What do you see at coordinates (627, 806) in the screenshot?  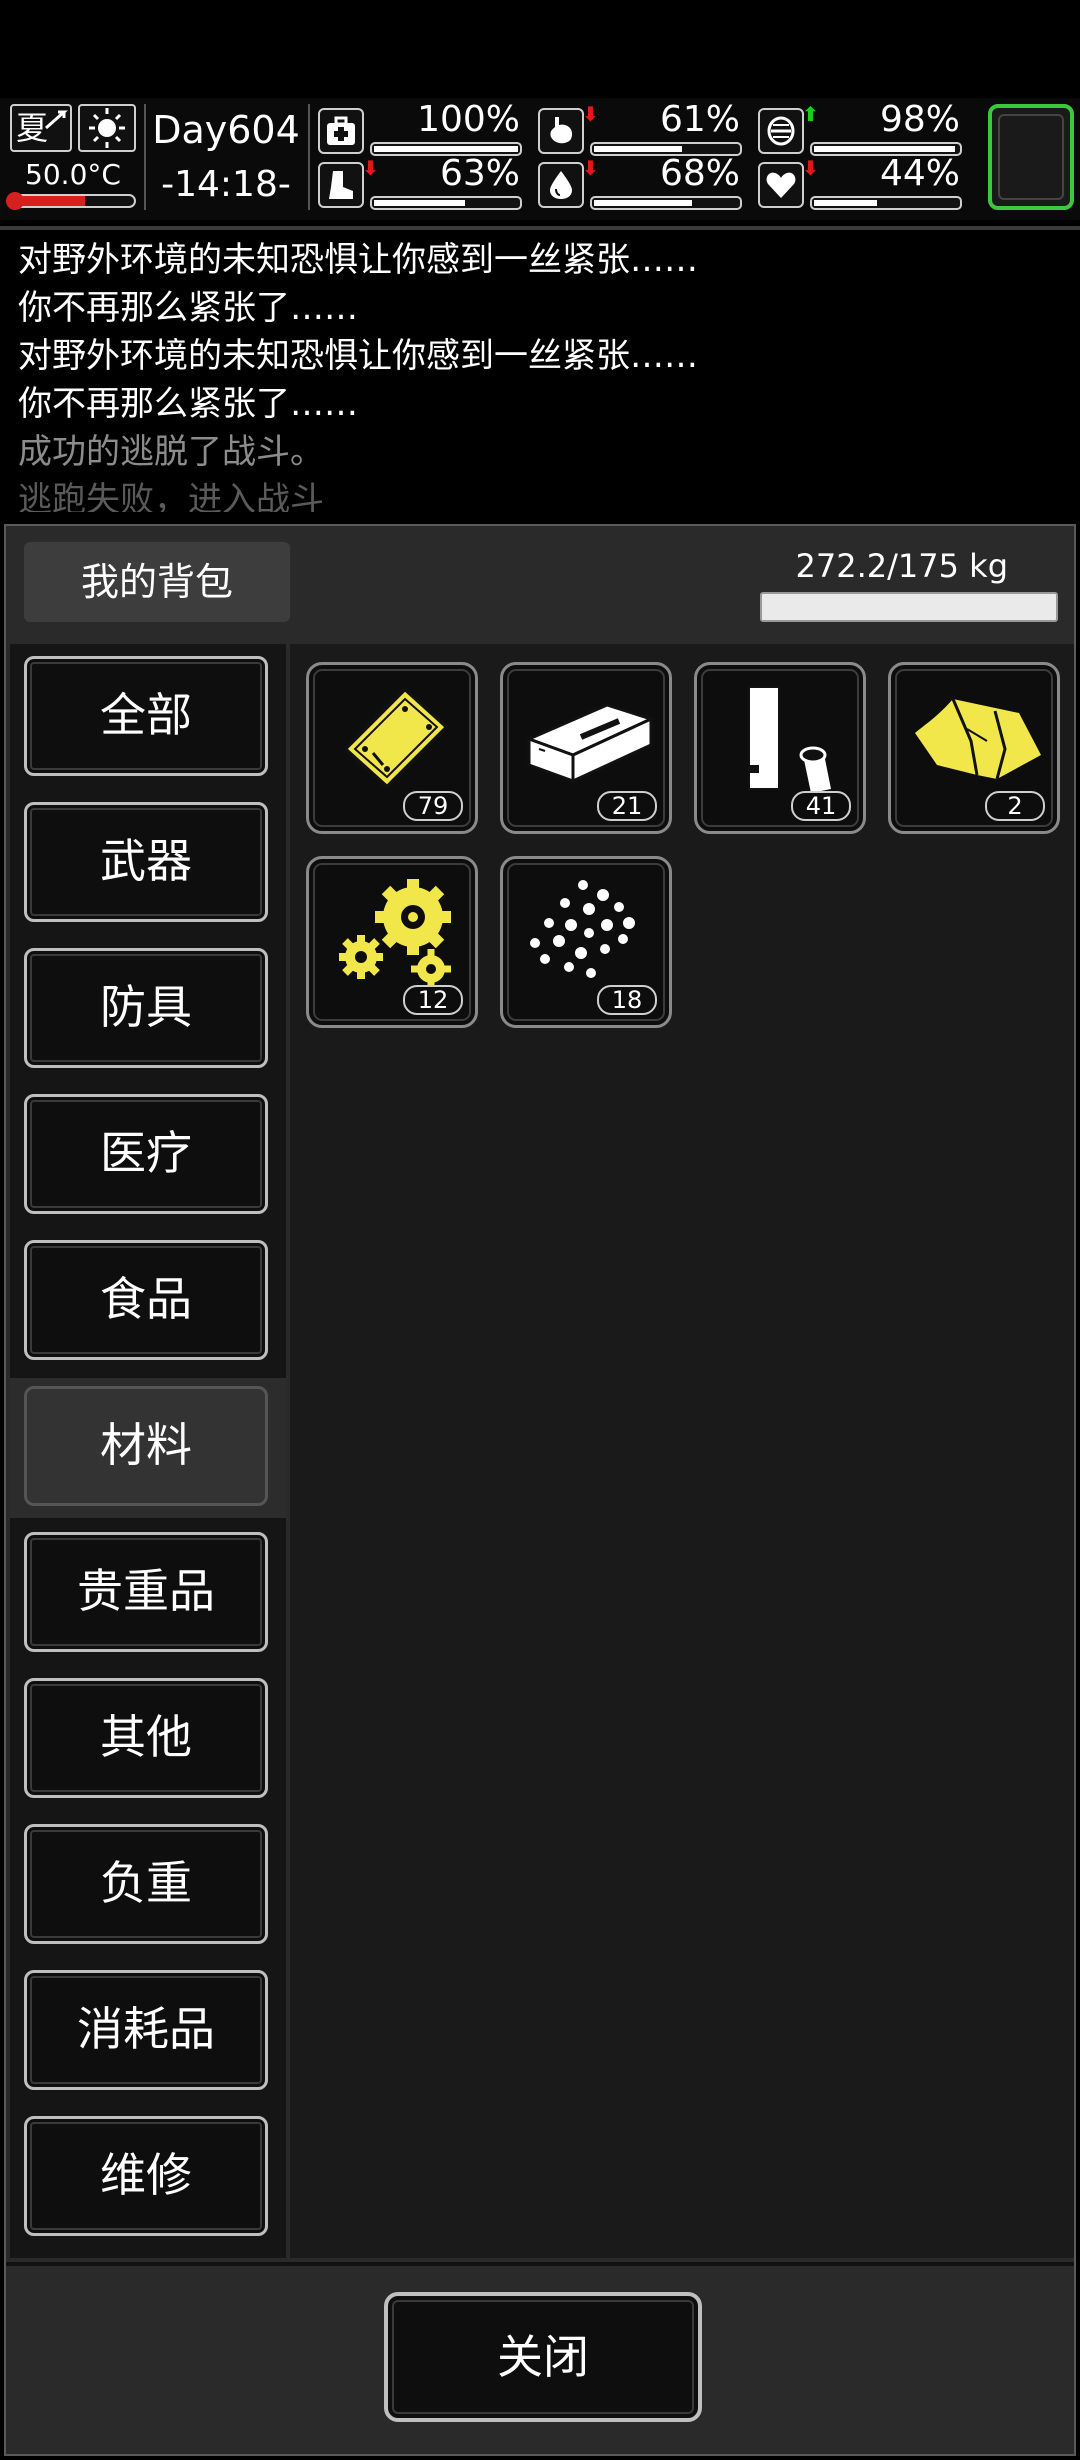 I see `item-count: 21` at bounding box center [627, 806].